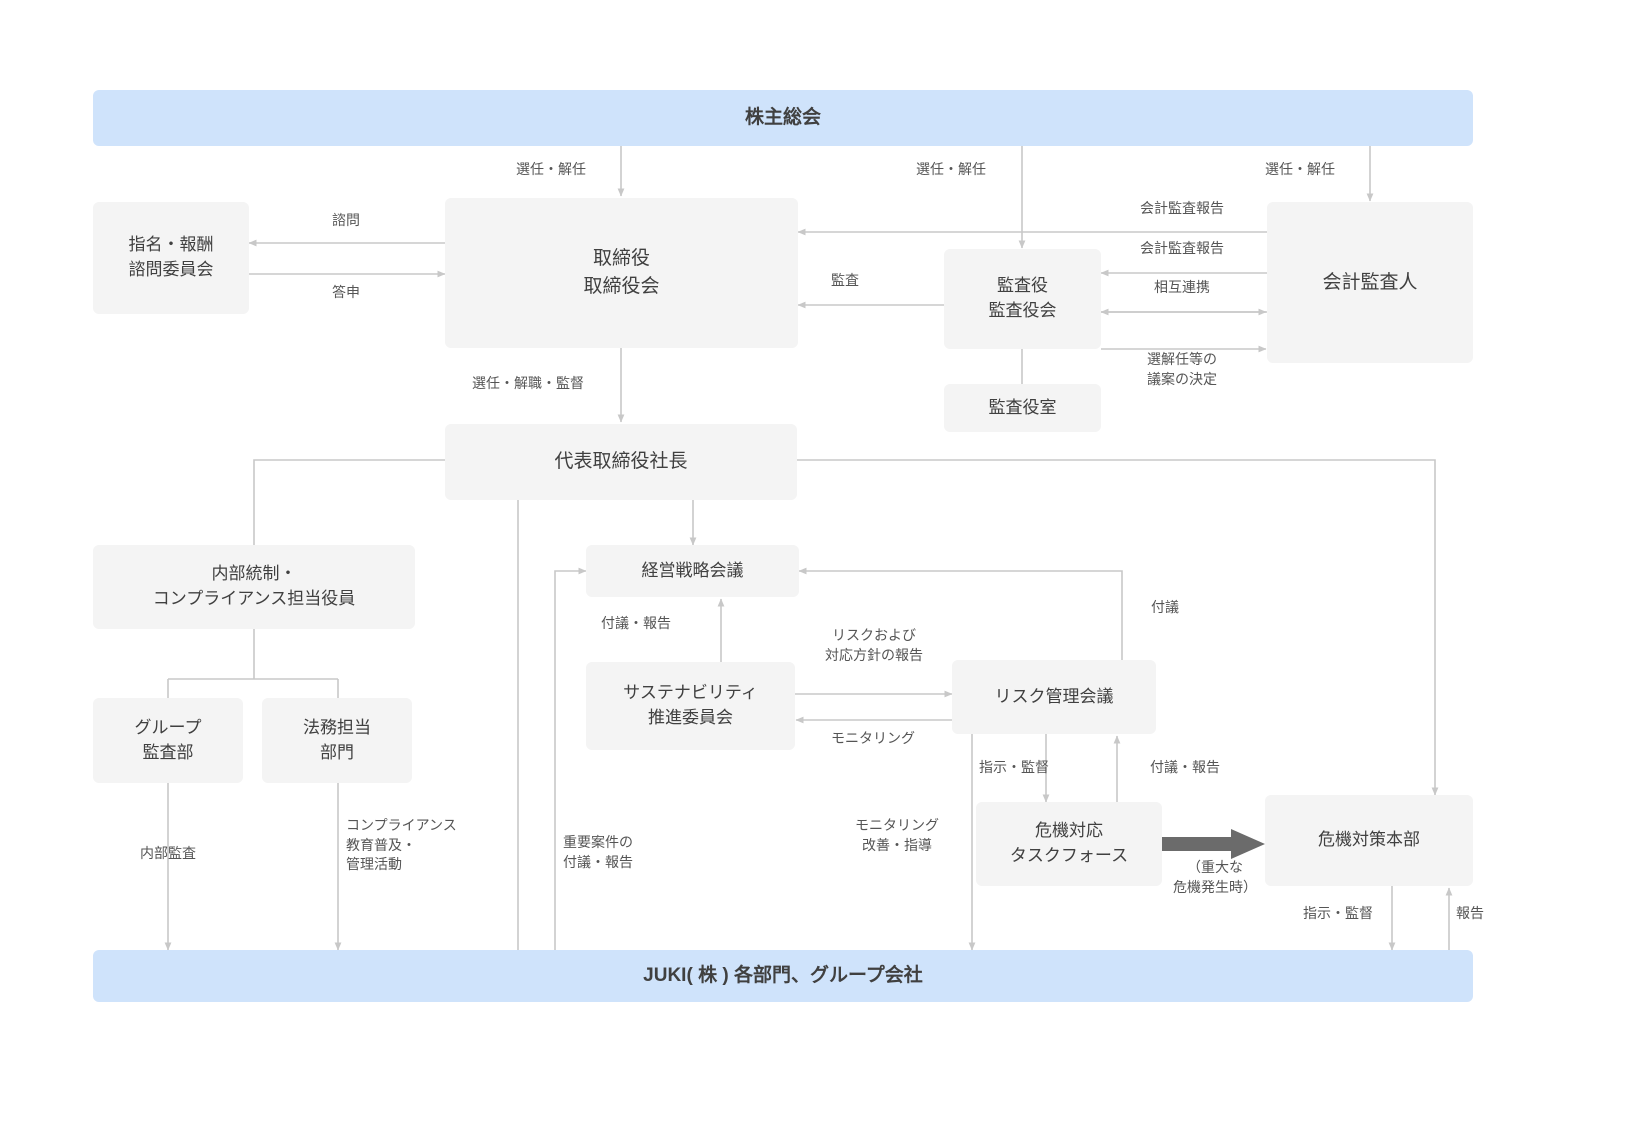 Image resolution: width=1632 pixels, height=1140 pixels. Describe the element at coordinates (1182, 208) in the screenshot. I see `label-accounting-audit-report-1: 会計監査報告` at that location.